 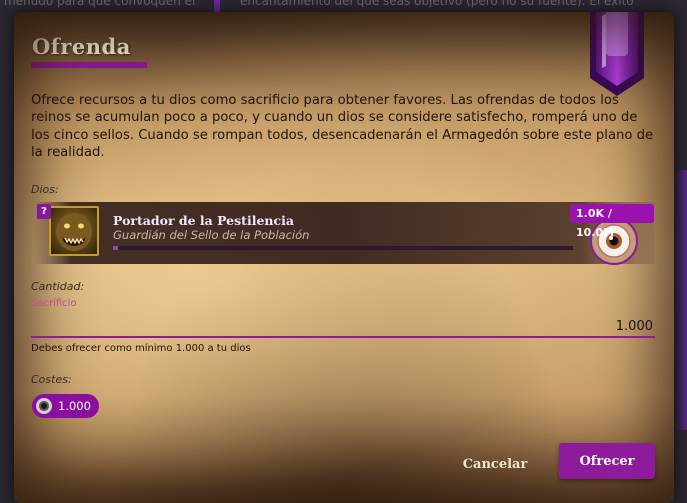 I want to click on costs-label: Costes:, so click(x=51, y=379).